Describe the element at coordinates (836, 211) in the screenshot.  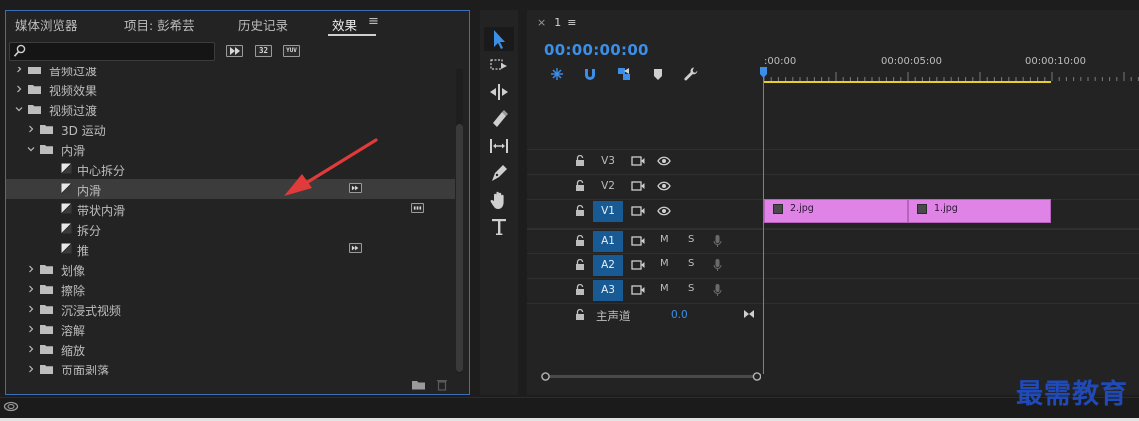
I see `timeline-clip: 2.jpg` at that location.